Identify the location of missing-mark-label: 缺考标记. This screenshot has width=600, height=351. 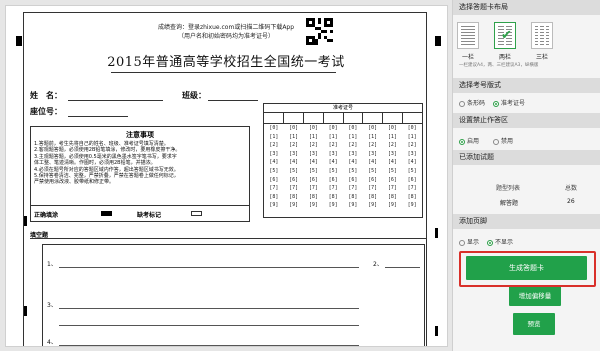
(149, 215).